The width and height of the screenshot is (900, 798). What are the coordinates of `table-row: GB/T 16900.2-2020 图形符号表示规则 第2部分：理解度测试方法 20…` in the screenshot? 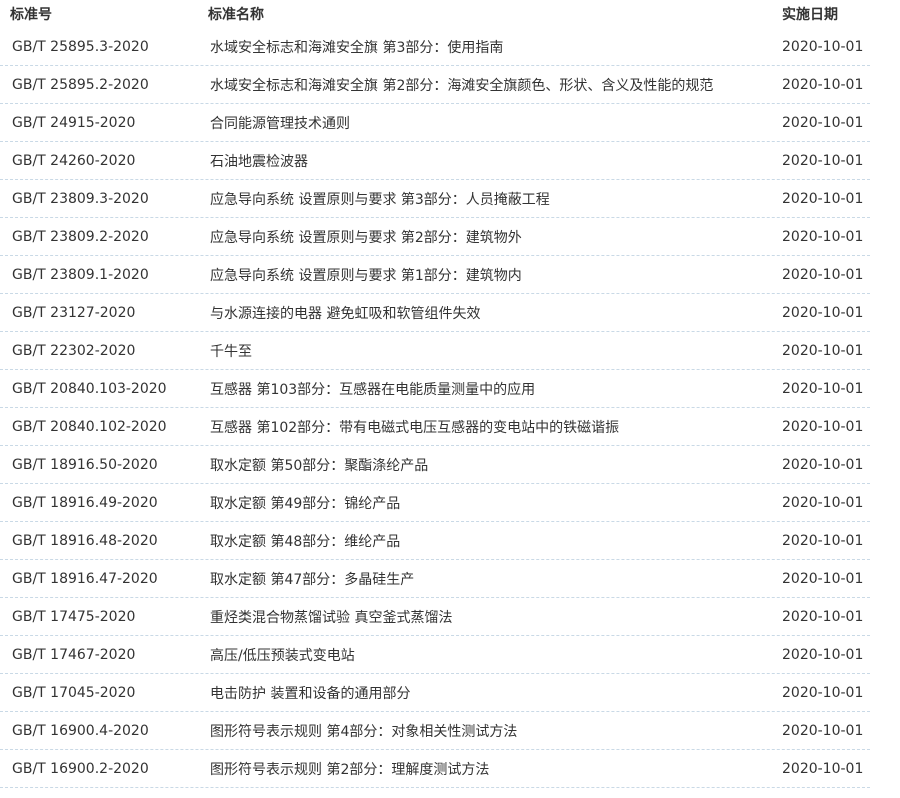 It's located at (435, 769).